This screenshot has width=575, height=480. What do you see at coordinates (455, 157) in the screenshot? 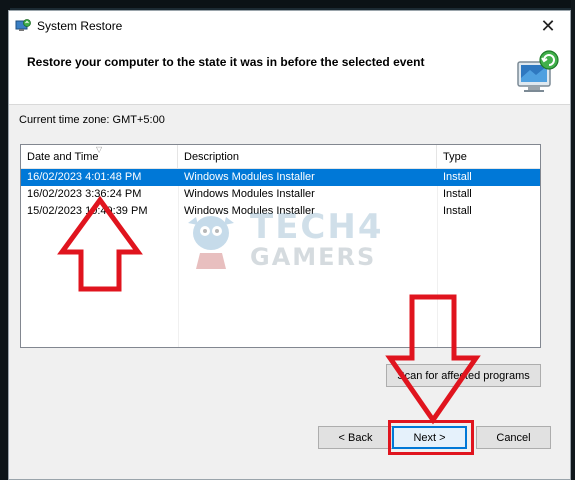
I see `column-header-label: Type` at bounding box center [455, 157].